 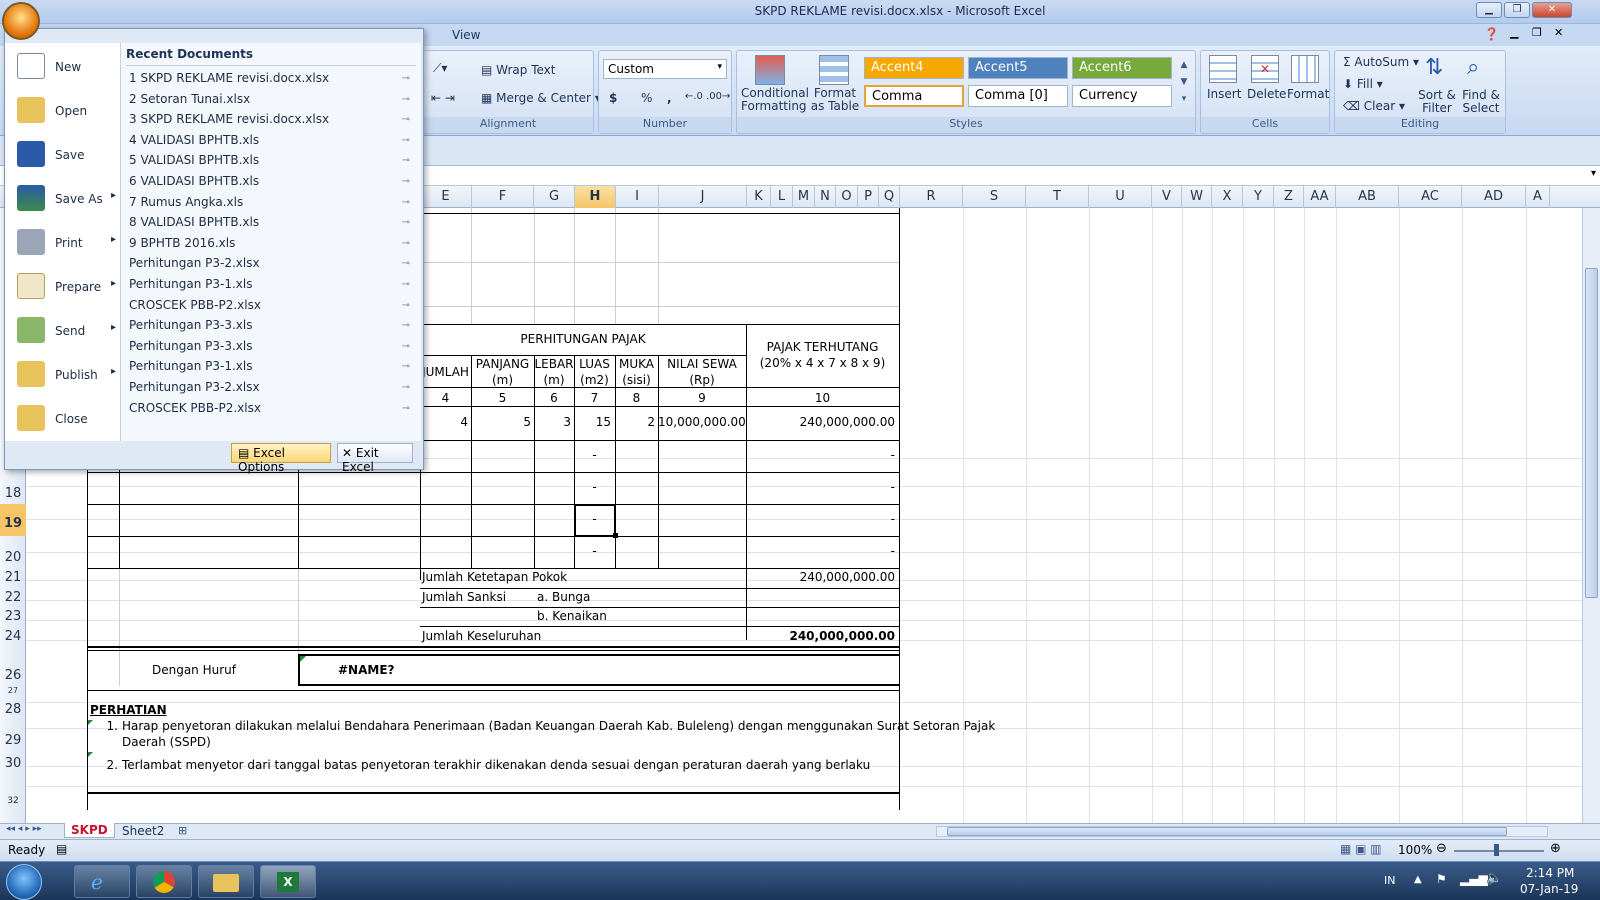 What do you see at coordinates (24, 882) in the screenshot?
I see `start-button` at bounding box center [24, 882].